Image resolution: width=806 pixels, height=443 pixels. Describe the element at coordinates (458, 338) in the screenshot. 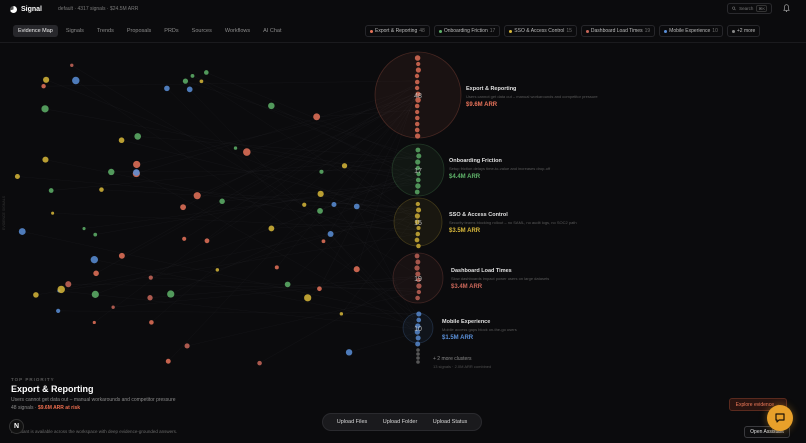

I see `cluster-arr: $1.5M ARR` at that location.